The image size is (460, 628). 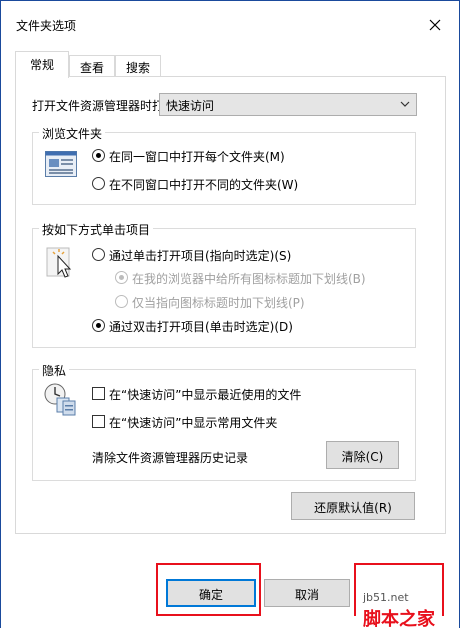 I want to click on clear-history-label: 清除文件资源管理器历史记录, so click(x=170, y=458).